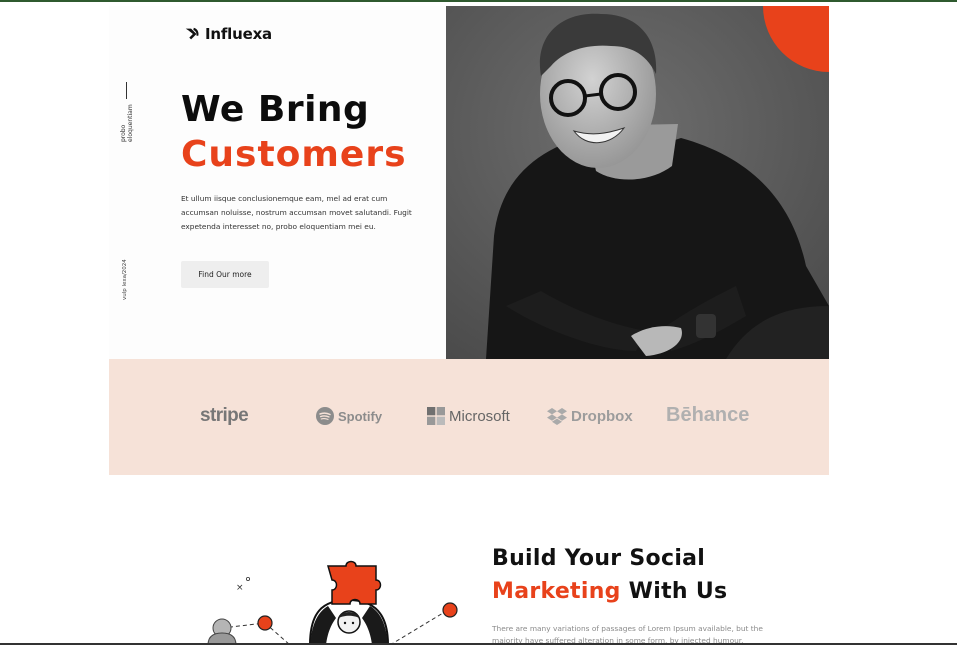  I want to click on partner-microsoft-label: Microsoft, so click(479, 416).